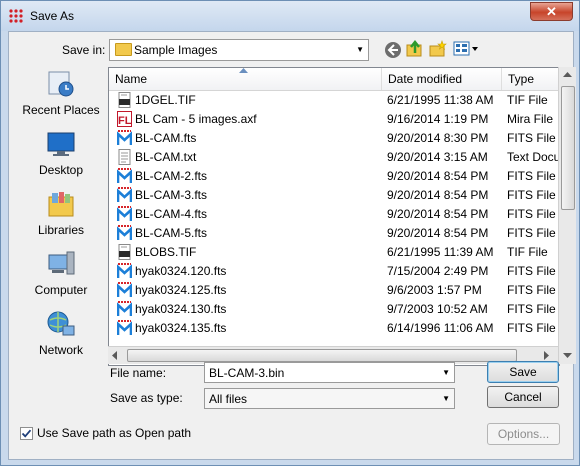 Image resolution: width=580 pixels, height=466 pixels. I want to click on file-date-cell: 7/15/2004 2:49 PM, so click(438, 271).